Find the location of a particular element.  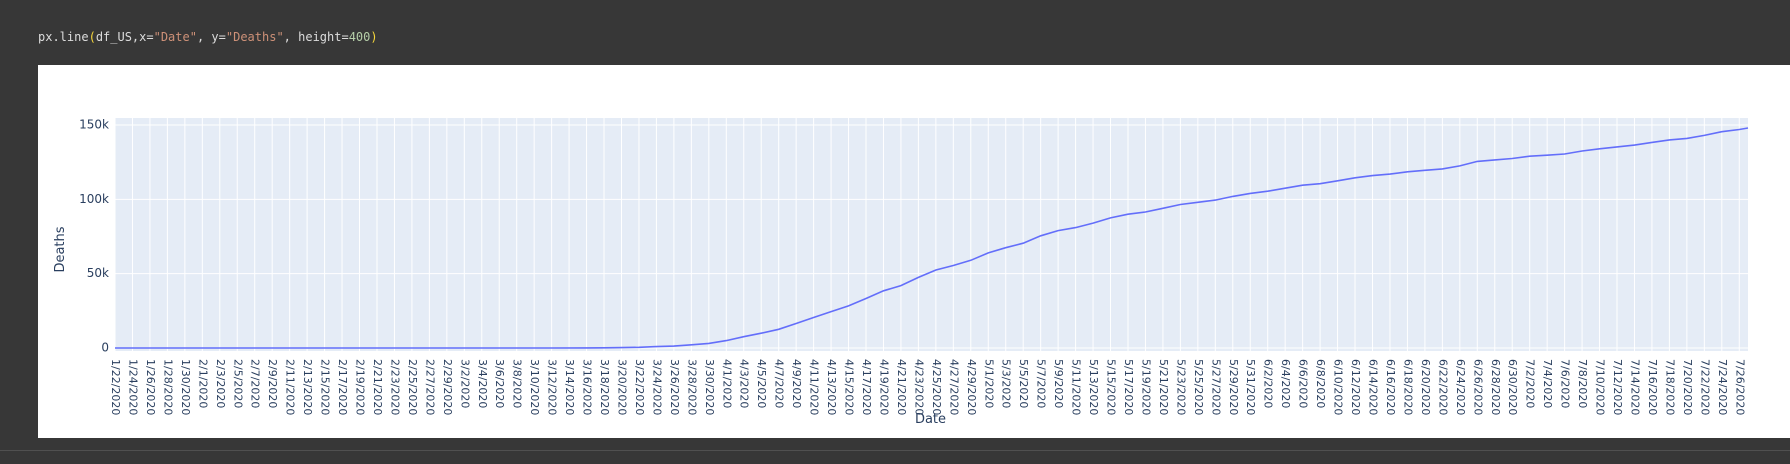

x-tick-label: 3/12/2020 is located at coordinates (552, 387).